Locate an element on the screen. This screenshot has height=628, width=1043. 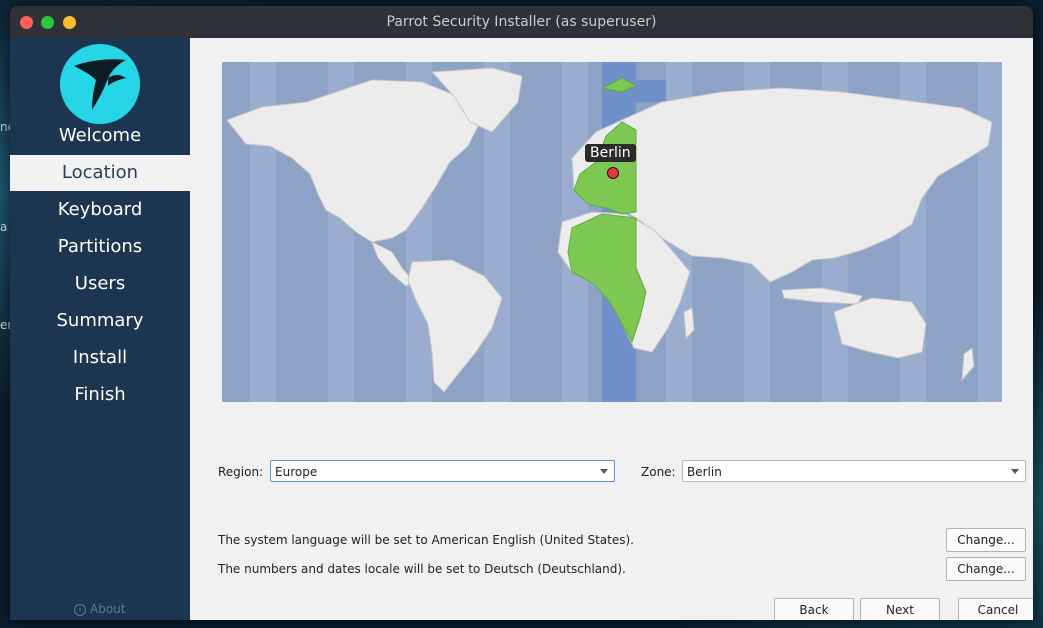
next-button: Next is located at coordinates (900, 609).